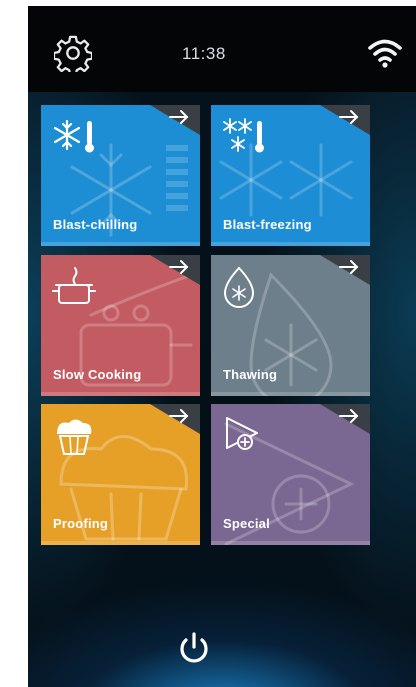  Describe the element at coordinates (97, 374) in the screenshot. I see `tile-label: Slow Cooking` at that location.